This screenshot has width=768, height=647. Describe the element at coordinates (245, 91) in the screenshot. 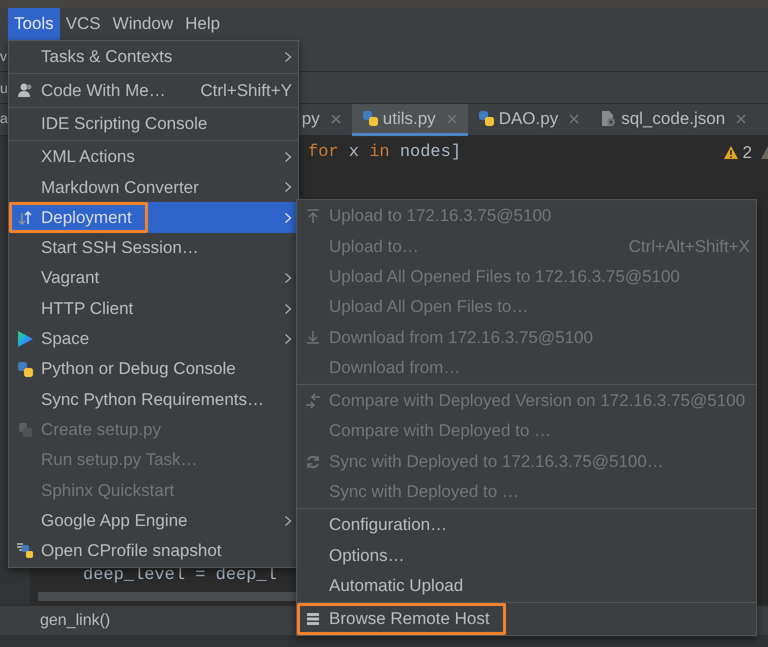

I see `shortcut-label: Ctrl+Shift+Y` at that location.